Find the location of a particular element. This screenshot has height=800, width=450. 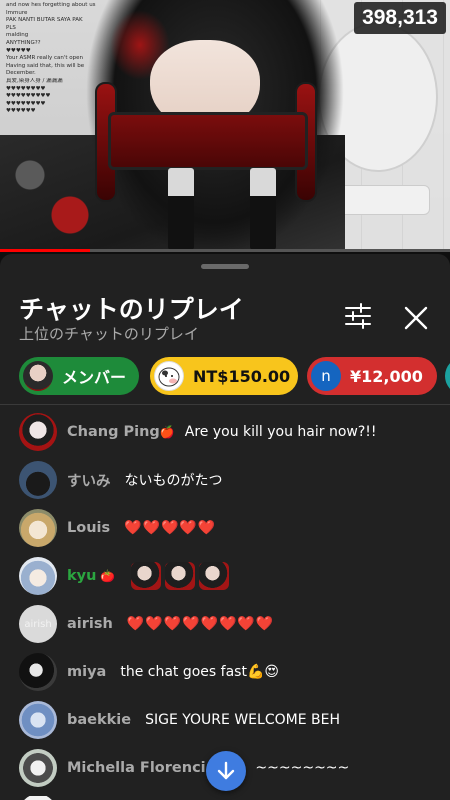

apple-badge-icon: 🍎 is located at coordinates (167, 432).